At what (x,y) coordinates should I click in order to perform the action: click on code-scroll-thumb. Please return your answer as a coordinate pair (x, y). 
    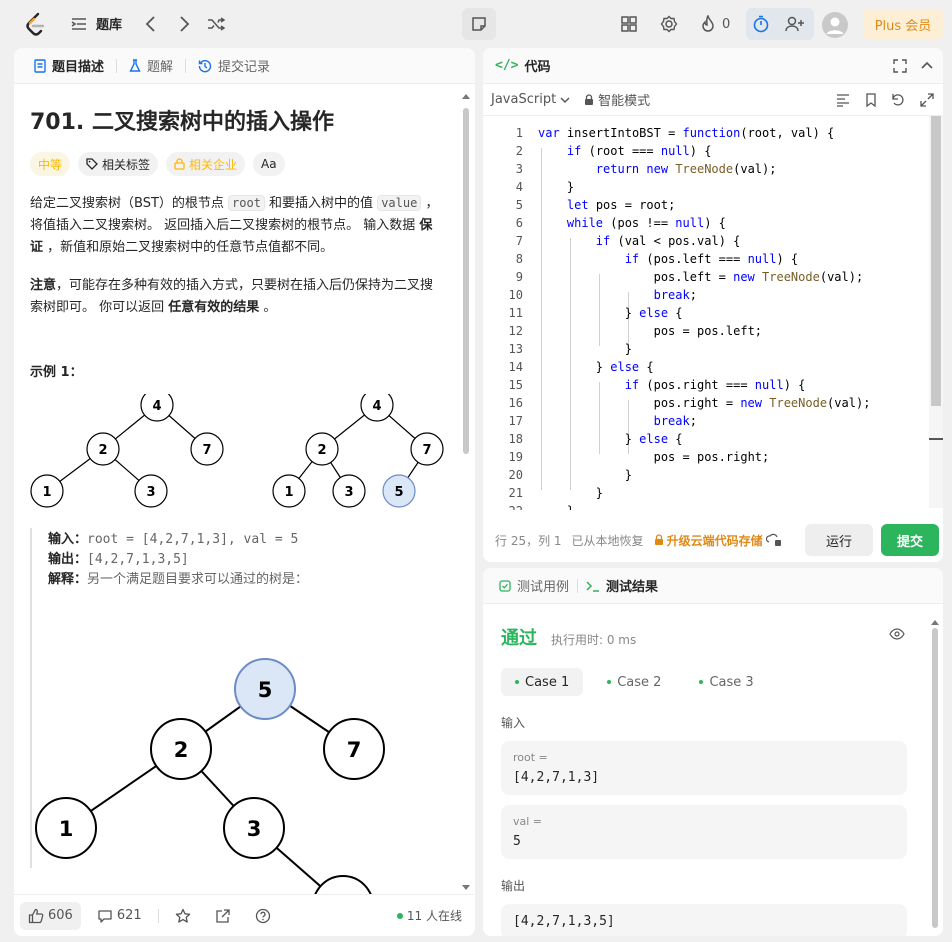
    Looking at the image, I should click on (936, 261).